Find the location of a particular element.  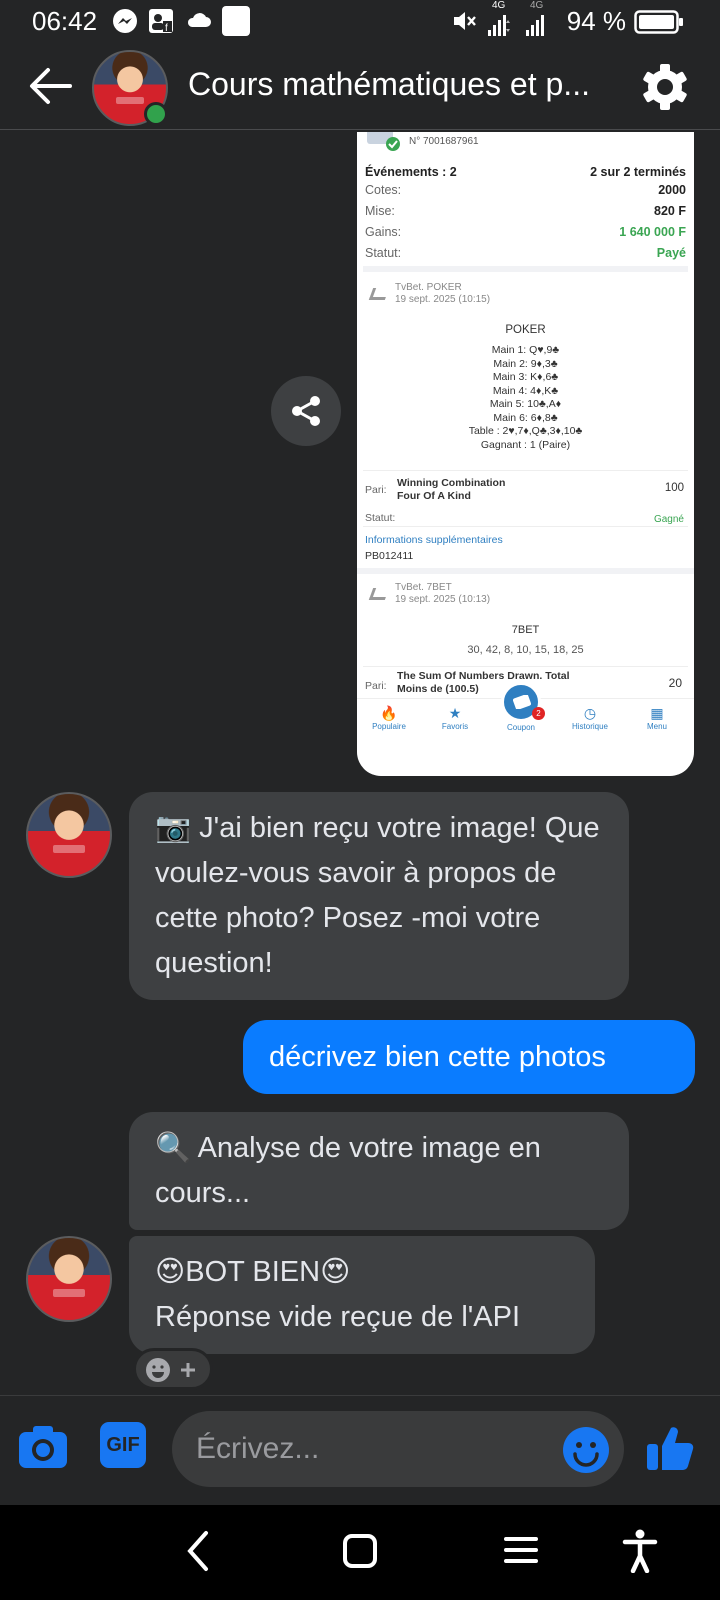

info-value: PB012411 is located at coordinates (389, 556).